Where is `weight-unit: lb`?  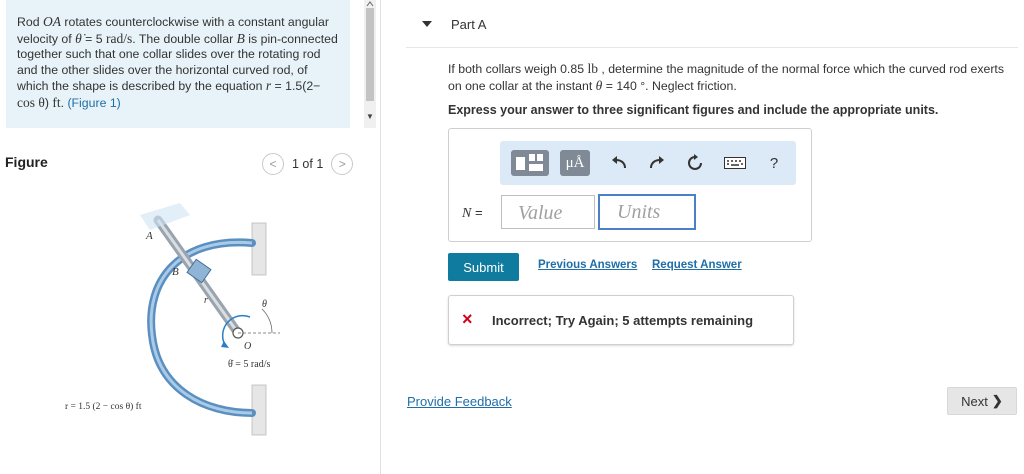 weight-unit: lb is located at coordinates (592, 68).